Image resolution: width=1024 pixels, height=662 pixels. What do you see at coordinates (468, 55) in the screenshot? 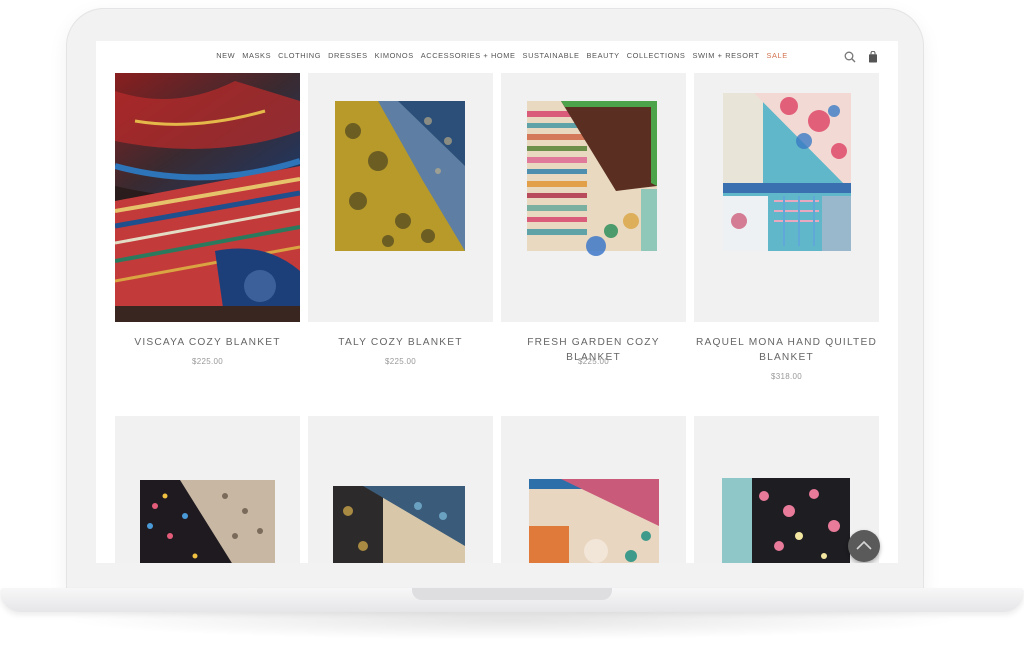
I see `nav-item-accessories-home: ACCESSORIES + HOME` at bounding box center [468, 55].